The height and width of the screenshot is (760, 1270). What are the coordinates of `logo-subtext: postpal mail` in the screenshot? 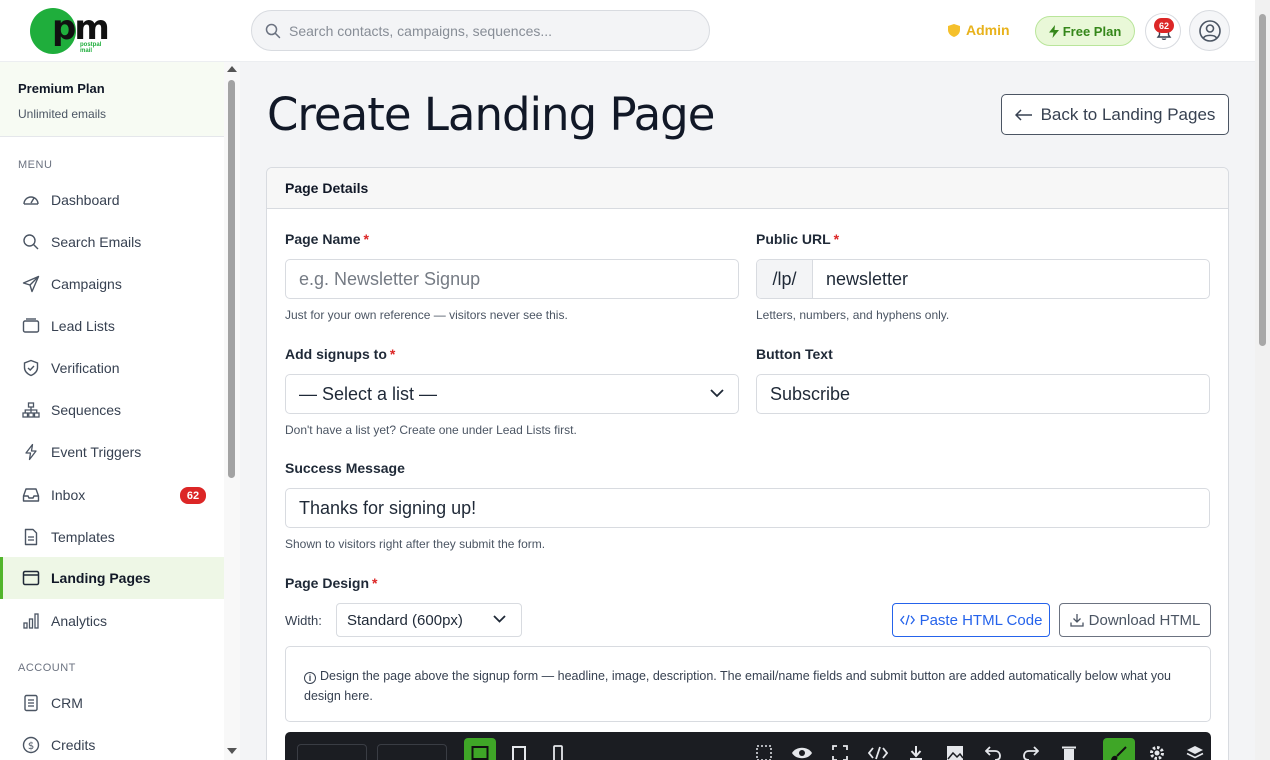 It's located at (91, 48).